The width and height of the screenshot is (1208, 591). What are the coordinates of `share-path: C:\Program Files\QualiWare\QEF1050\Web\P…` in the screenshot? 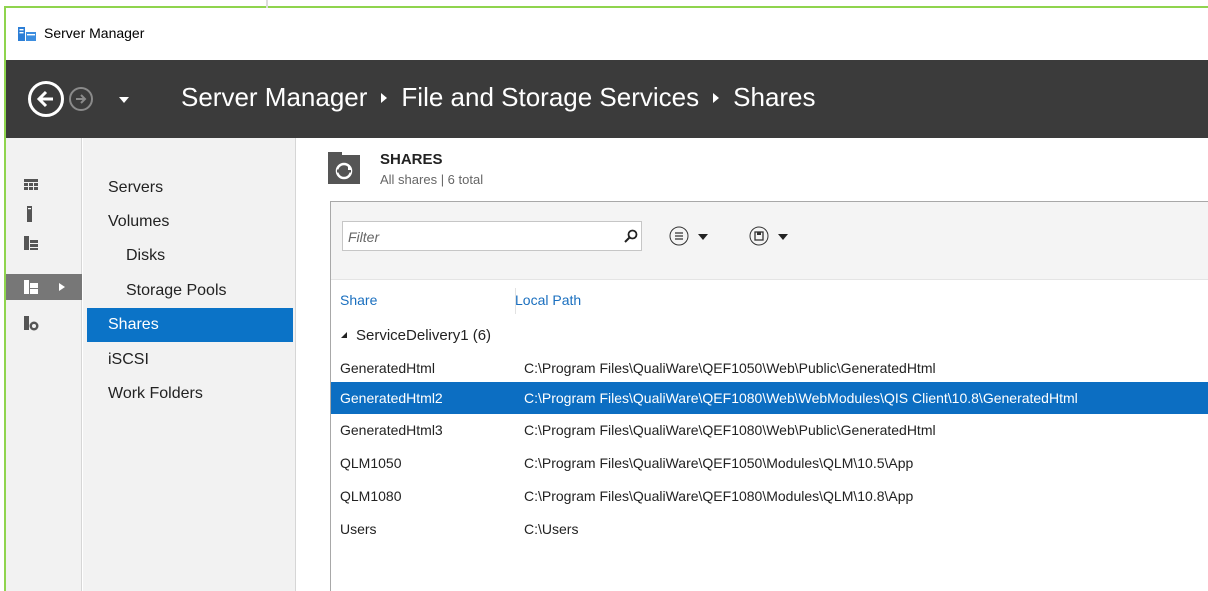 It's located at (730, 368).